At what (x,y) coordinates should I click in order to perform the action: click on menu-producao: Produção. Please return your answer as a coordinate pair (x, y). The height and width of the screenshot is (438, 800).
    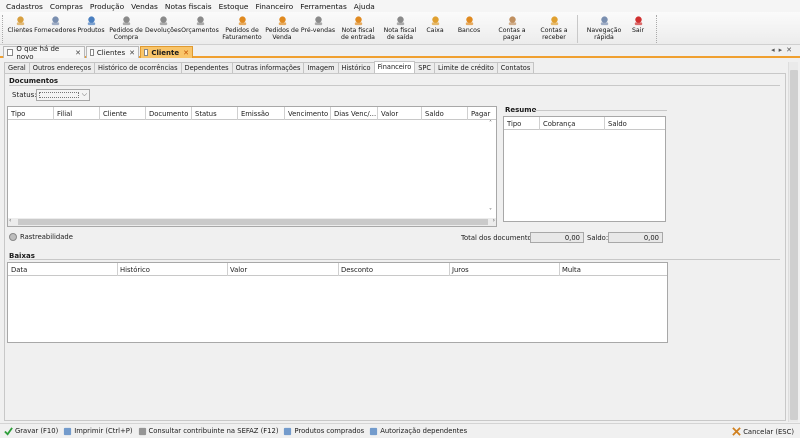
    Looking at the image, I should click on (107, 6).